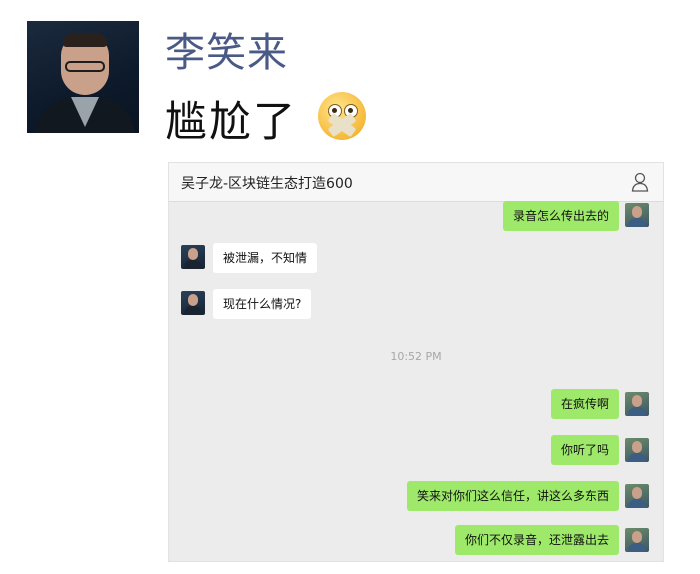  Describe the element at coordinates (584, 404) in the screenshot. I see `chat-message-right: 在疯传啊` at that location.